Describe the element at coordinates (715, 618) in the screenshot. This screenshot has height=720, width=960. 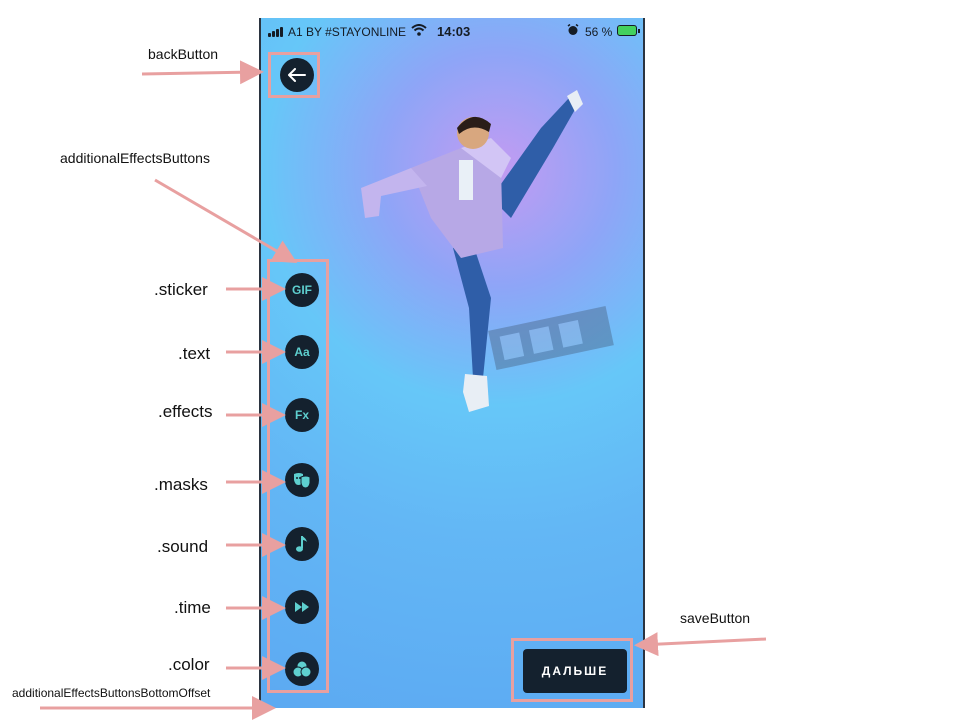
I see `annotation-save-button: saveButton` at that location.